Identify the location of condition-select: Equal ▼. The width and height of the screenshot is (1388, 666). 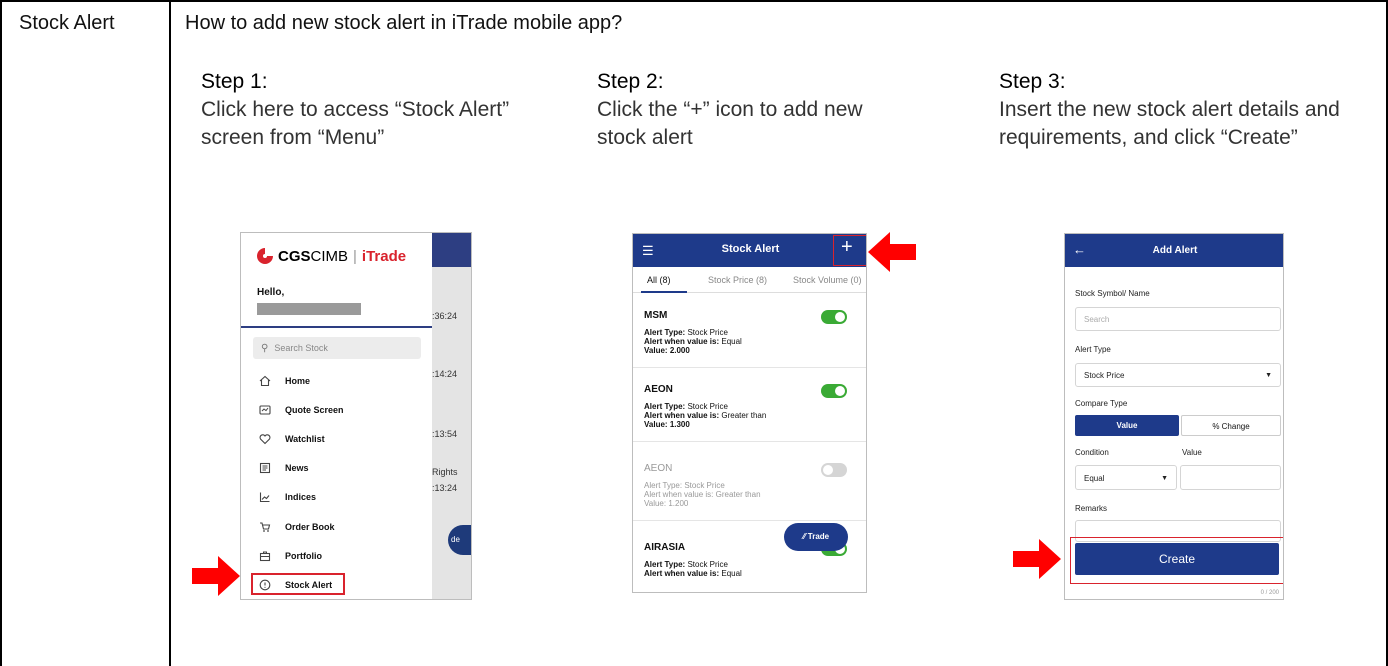
(1126, 477).